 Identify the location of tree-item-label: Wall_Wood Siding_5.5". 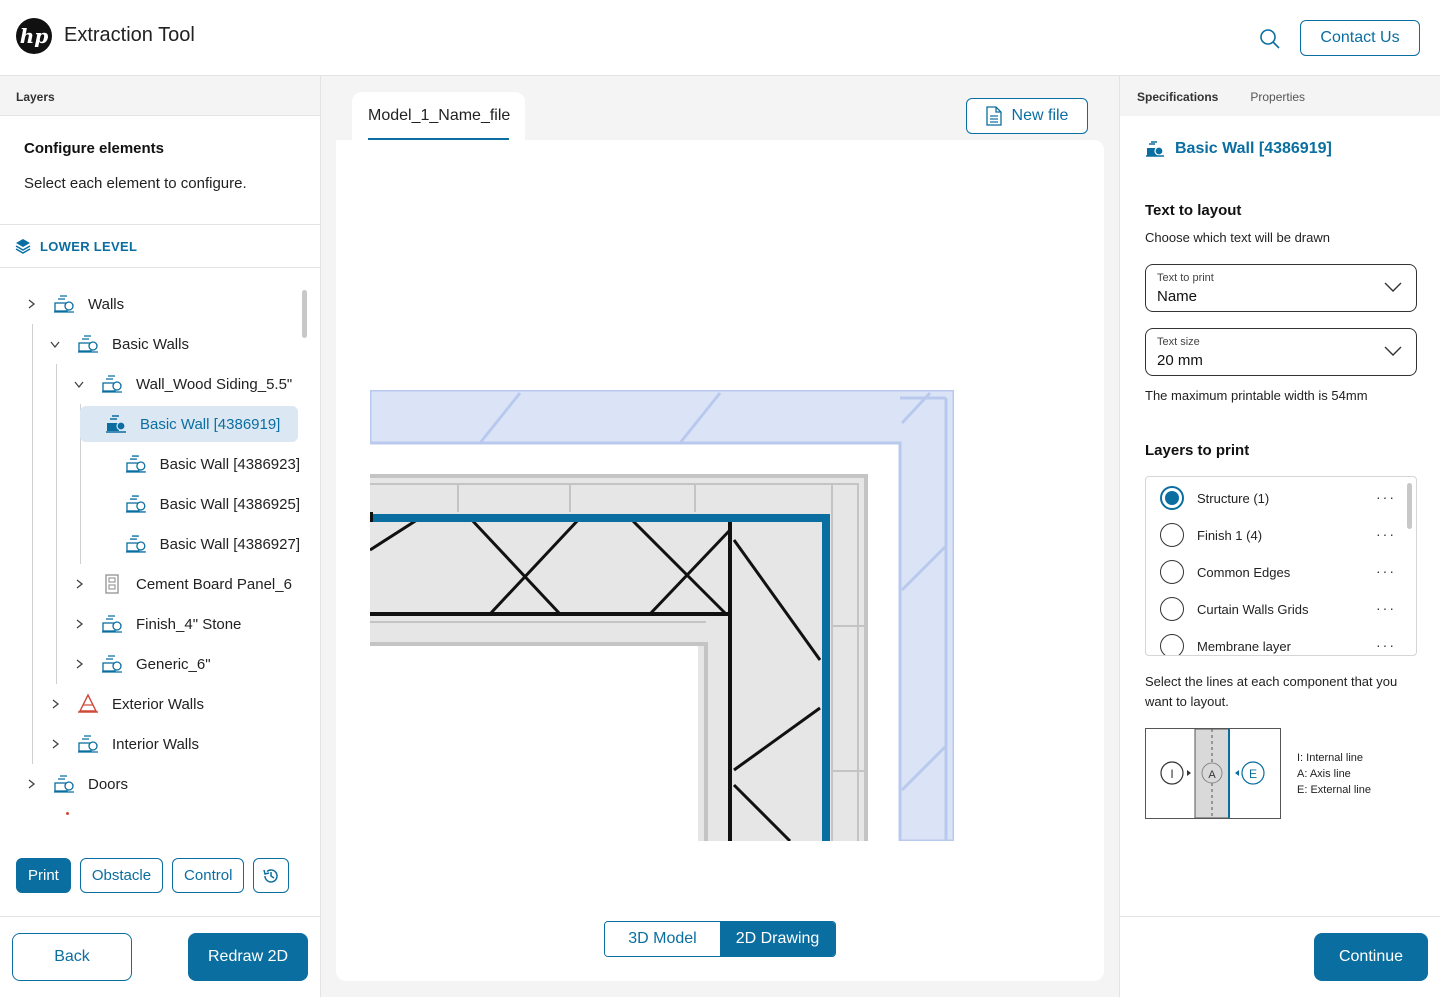
(214, 384).